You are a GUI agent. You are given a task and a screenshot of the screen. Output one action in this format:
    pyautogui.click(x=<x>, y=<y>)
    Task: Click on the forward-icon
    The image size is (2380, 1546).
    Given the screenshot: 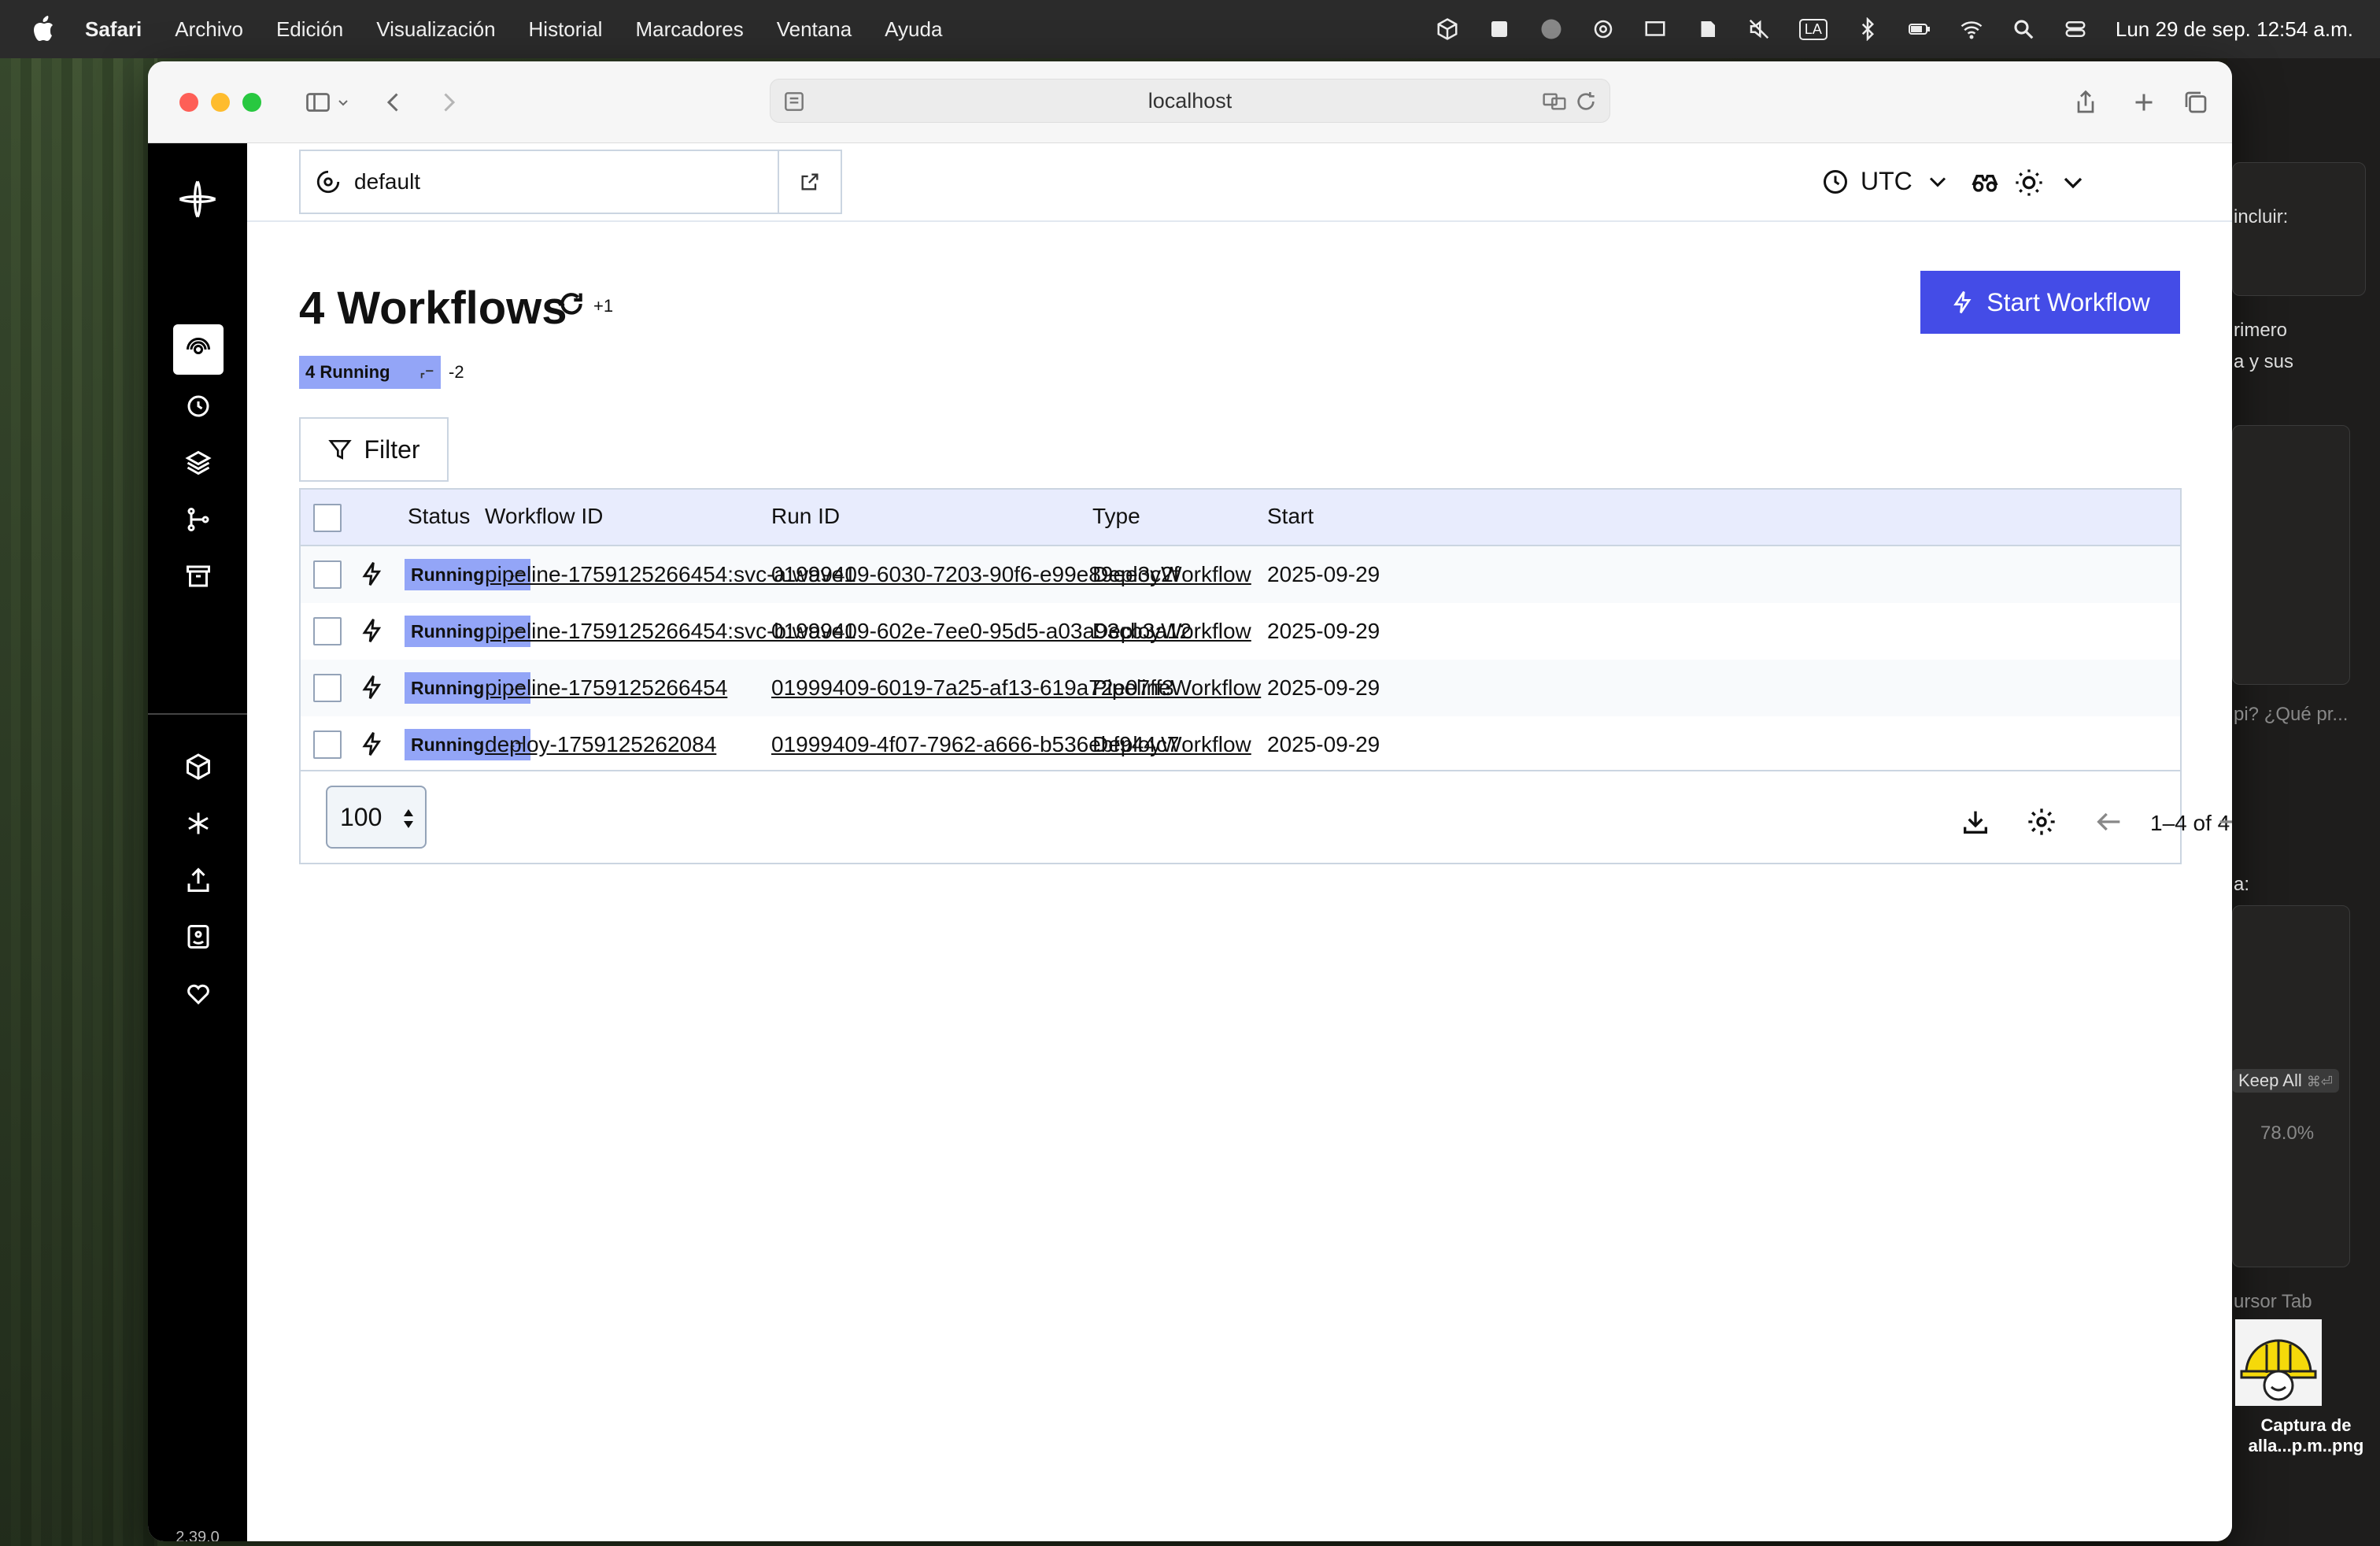 What is the action you would take?
    pyautogui.click(x=449, y=103)
    